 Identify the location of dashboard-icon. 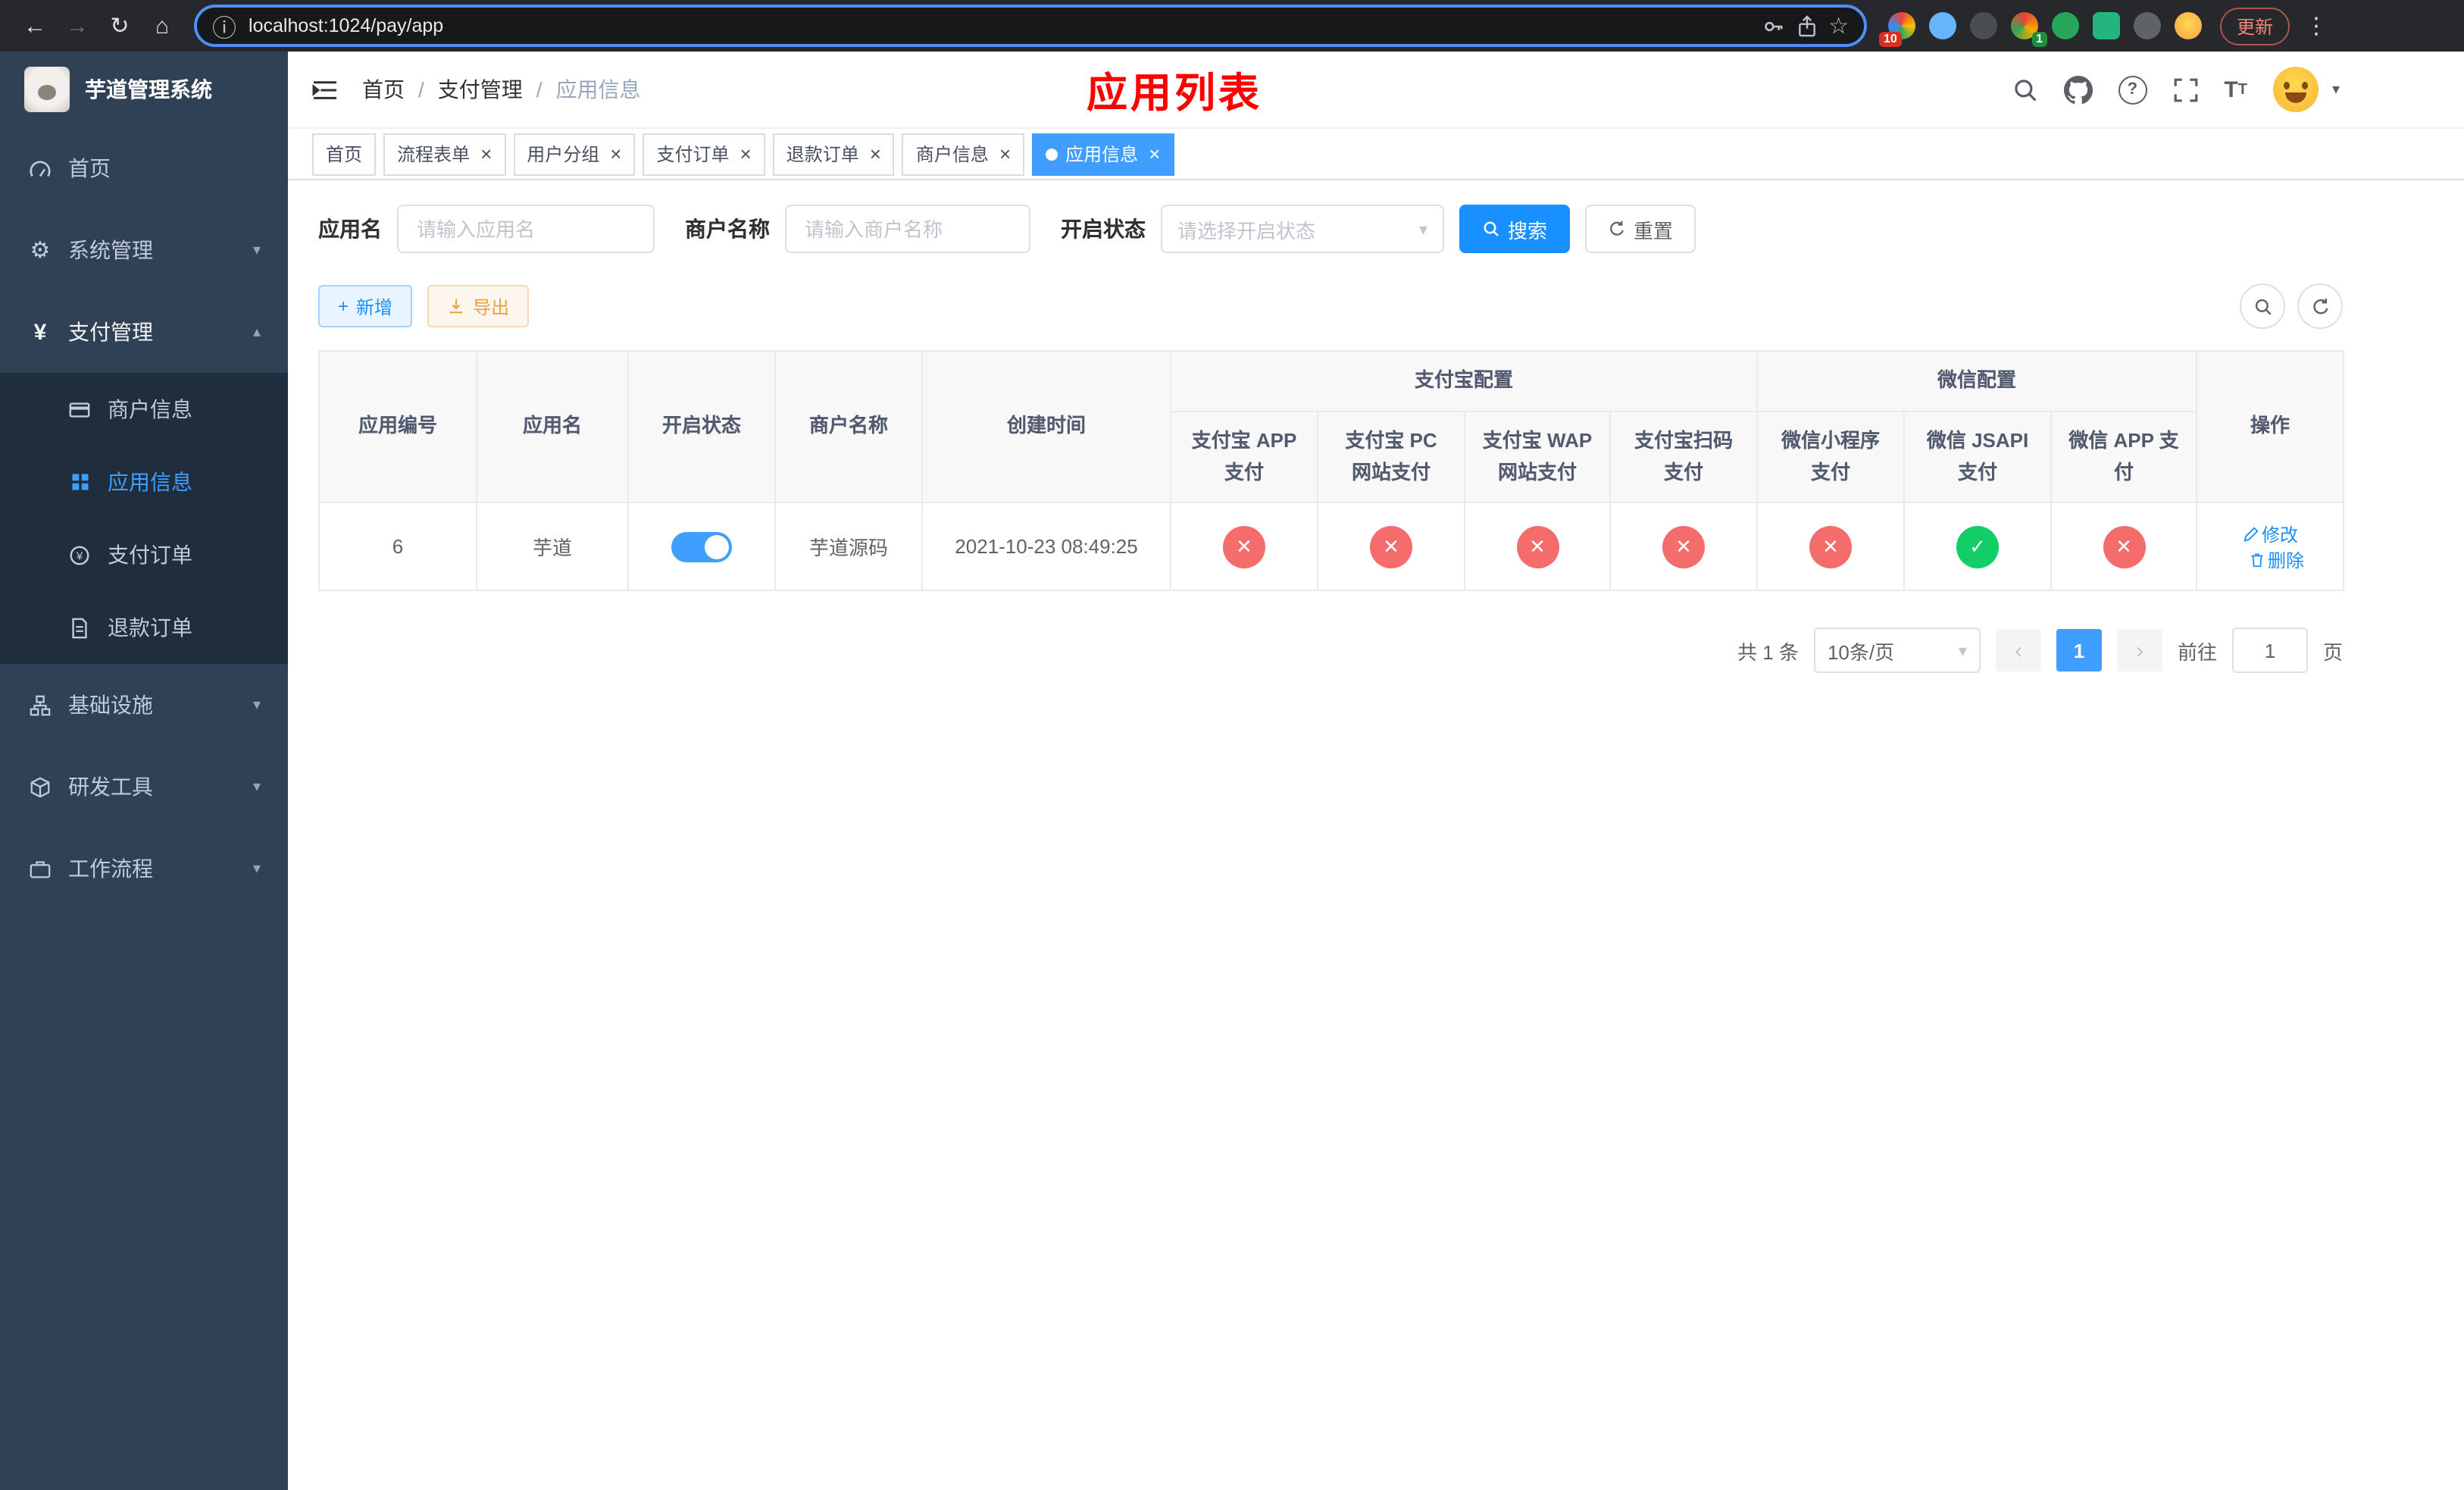
(40, 169).